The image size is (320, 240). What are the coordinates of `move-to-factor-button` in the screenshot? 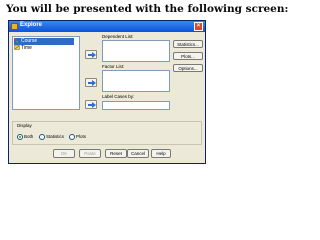 It's located at (91, 82).